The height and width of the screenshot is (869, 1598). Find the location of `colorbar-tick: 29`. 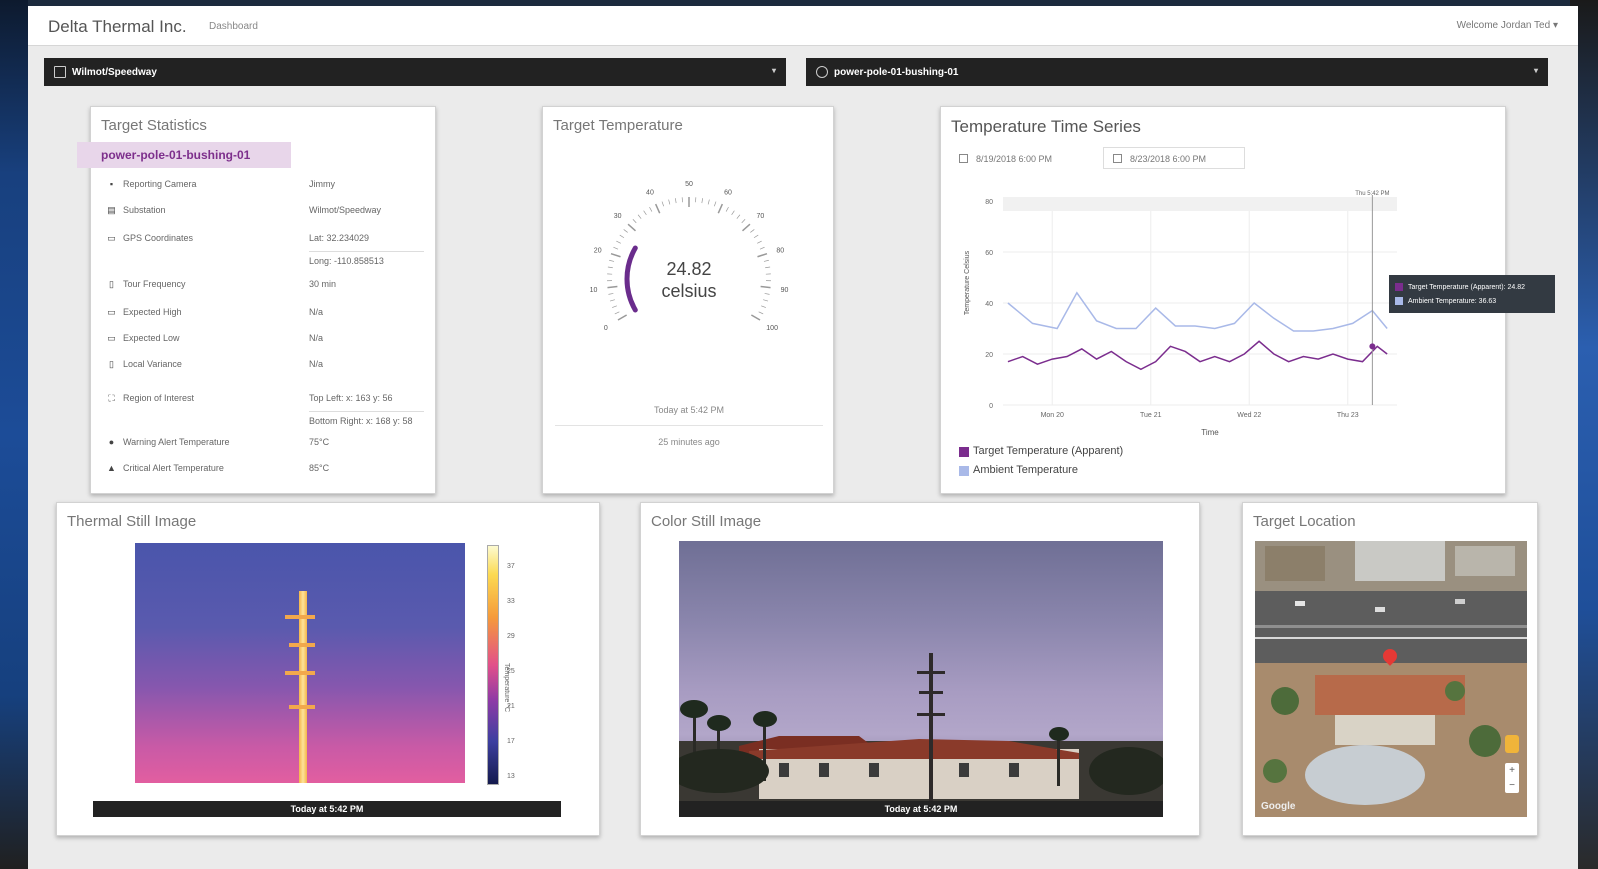

colorbar-tick: 29 is located at coordinates (511, 636).